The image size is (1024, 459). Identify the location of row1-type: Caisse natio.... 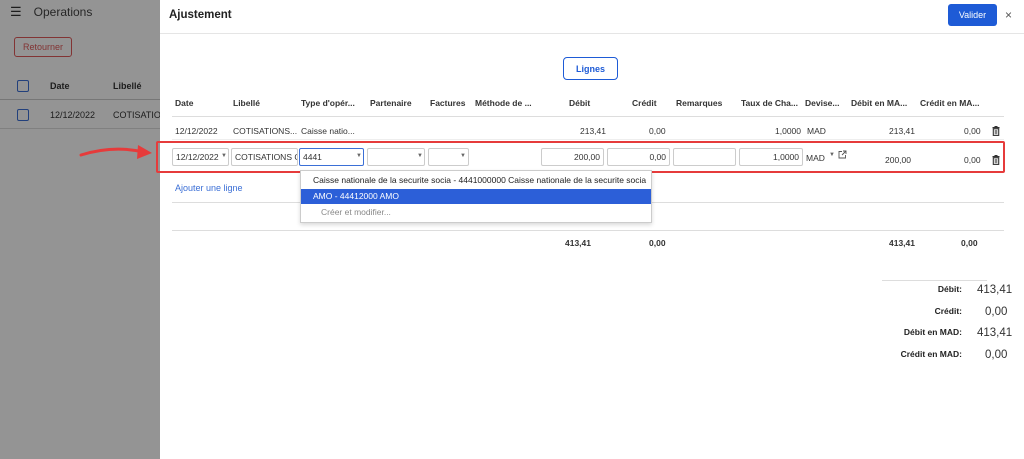
(328, 131).